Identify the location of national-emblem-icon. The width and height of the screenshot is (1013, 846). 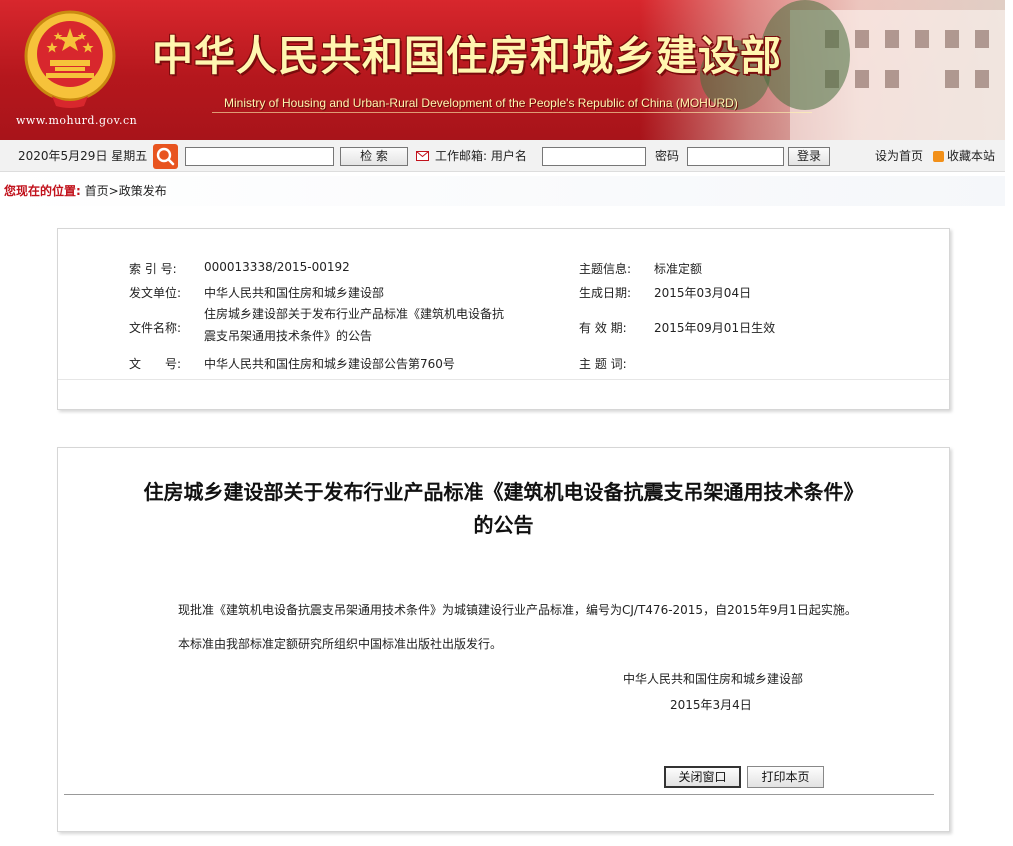
(70, 59).